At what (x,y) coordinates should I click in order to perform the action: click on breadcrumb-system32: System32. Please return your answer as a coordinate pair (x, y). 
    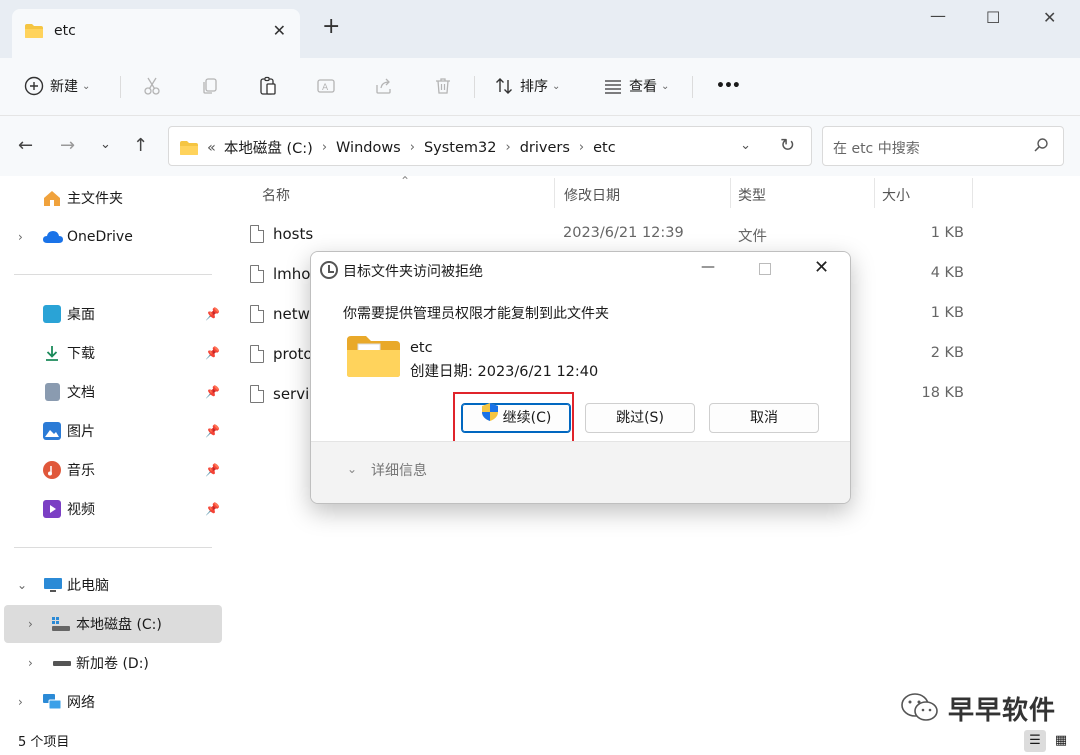
    Looking at the image, I should click on (460, 148).